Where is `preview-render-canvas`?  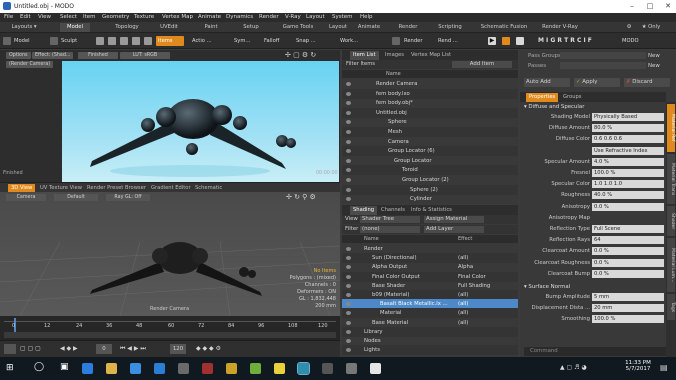 preview-render-canvas is located at coordinates (200, 121).